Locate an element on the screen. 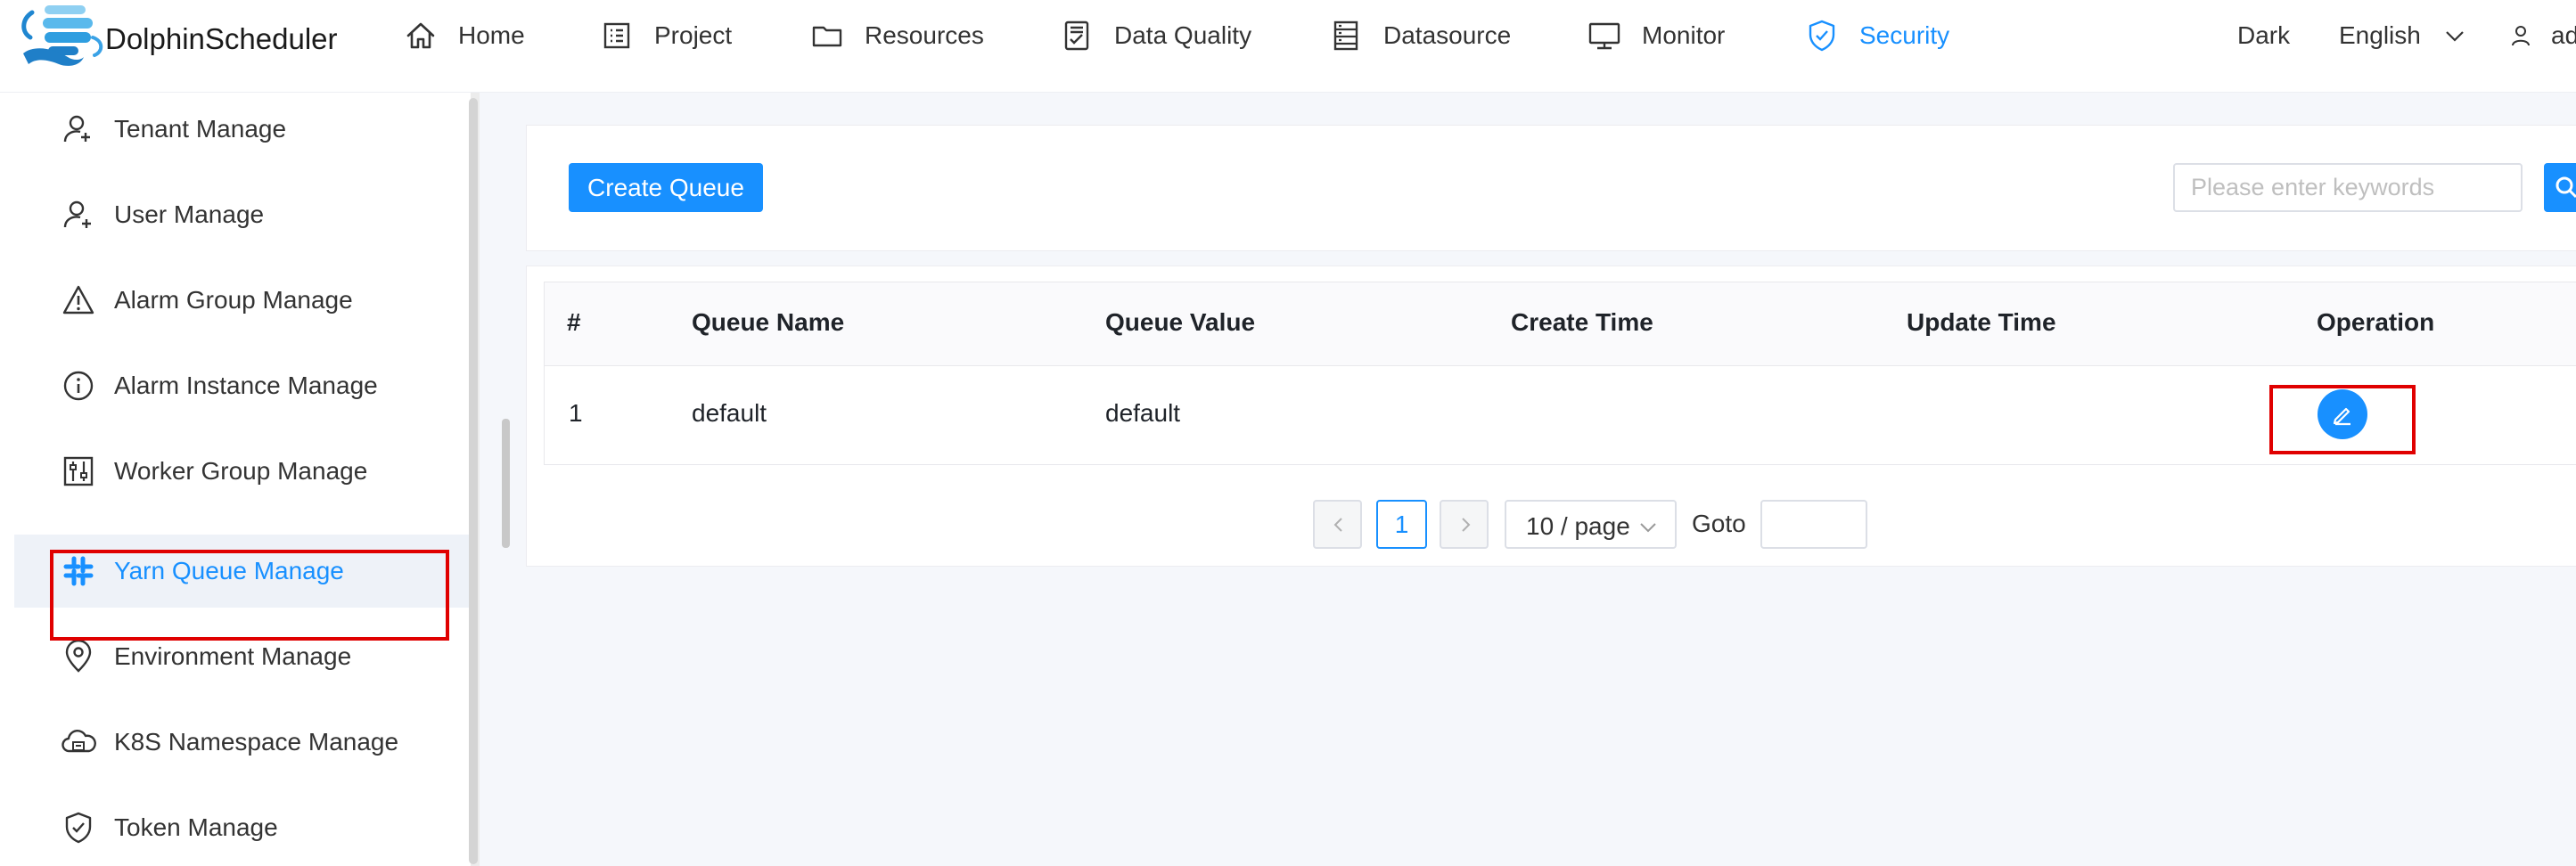 This screenshot has height=866, width=2576. chevron-right-icon is located at coordinates (1466, 525).